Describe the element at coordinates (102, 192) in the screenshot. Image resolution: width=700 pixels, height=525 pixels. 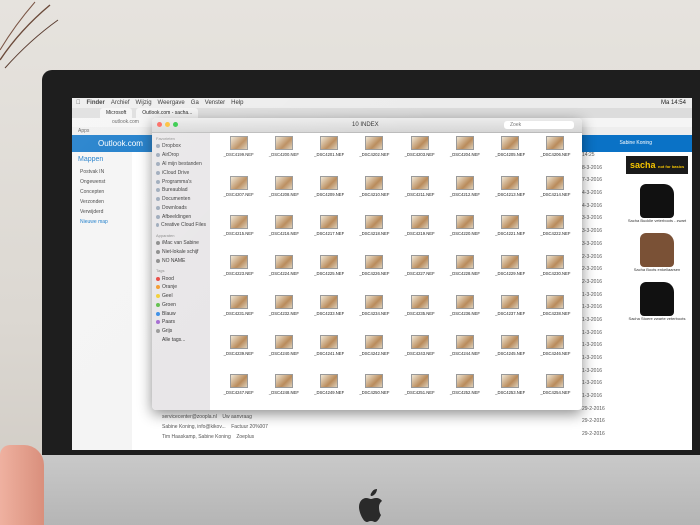
I see `folder-item: Concepten` at that location.